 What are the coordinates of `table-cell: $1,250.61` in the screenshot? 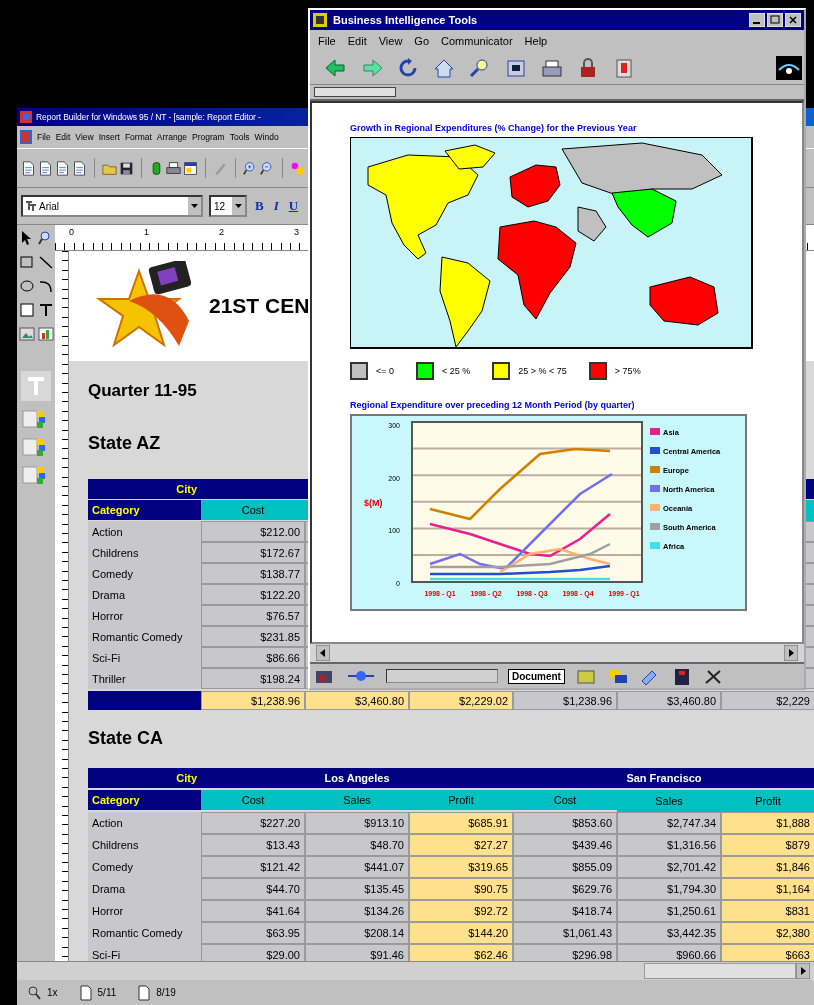 It's located at (669, 911).